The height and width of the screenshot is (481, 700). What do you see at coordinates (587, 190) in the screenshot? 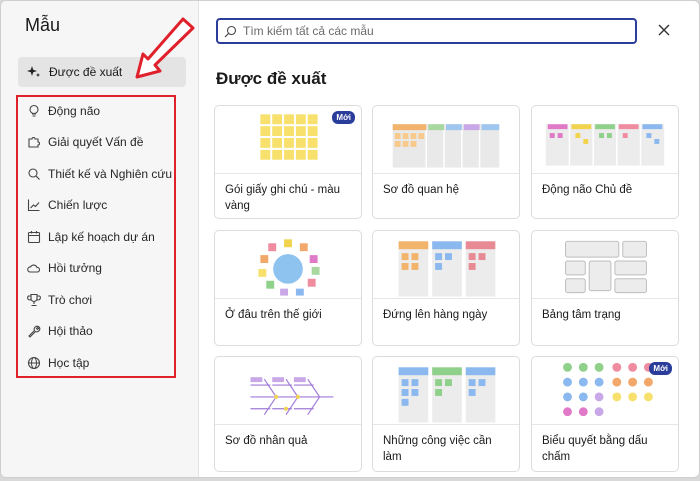
I see `template-label: Động não Chủ đề` at bounding box center [587, 190].